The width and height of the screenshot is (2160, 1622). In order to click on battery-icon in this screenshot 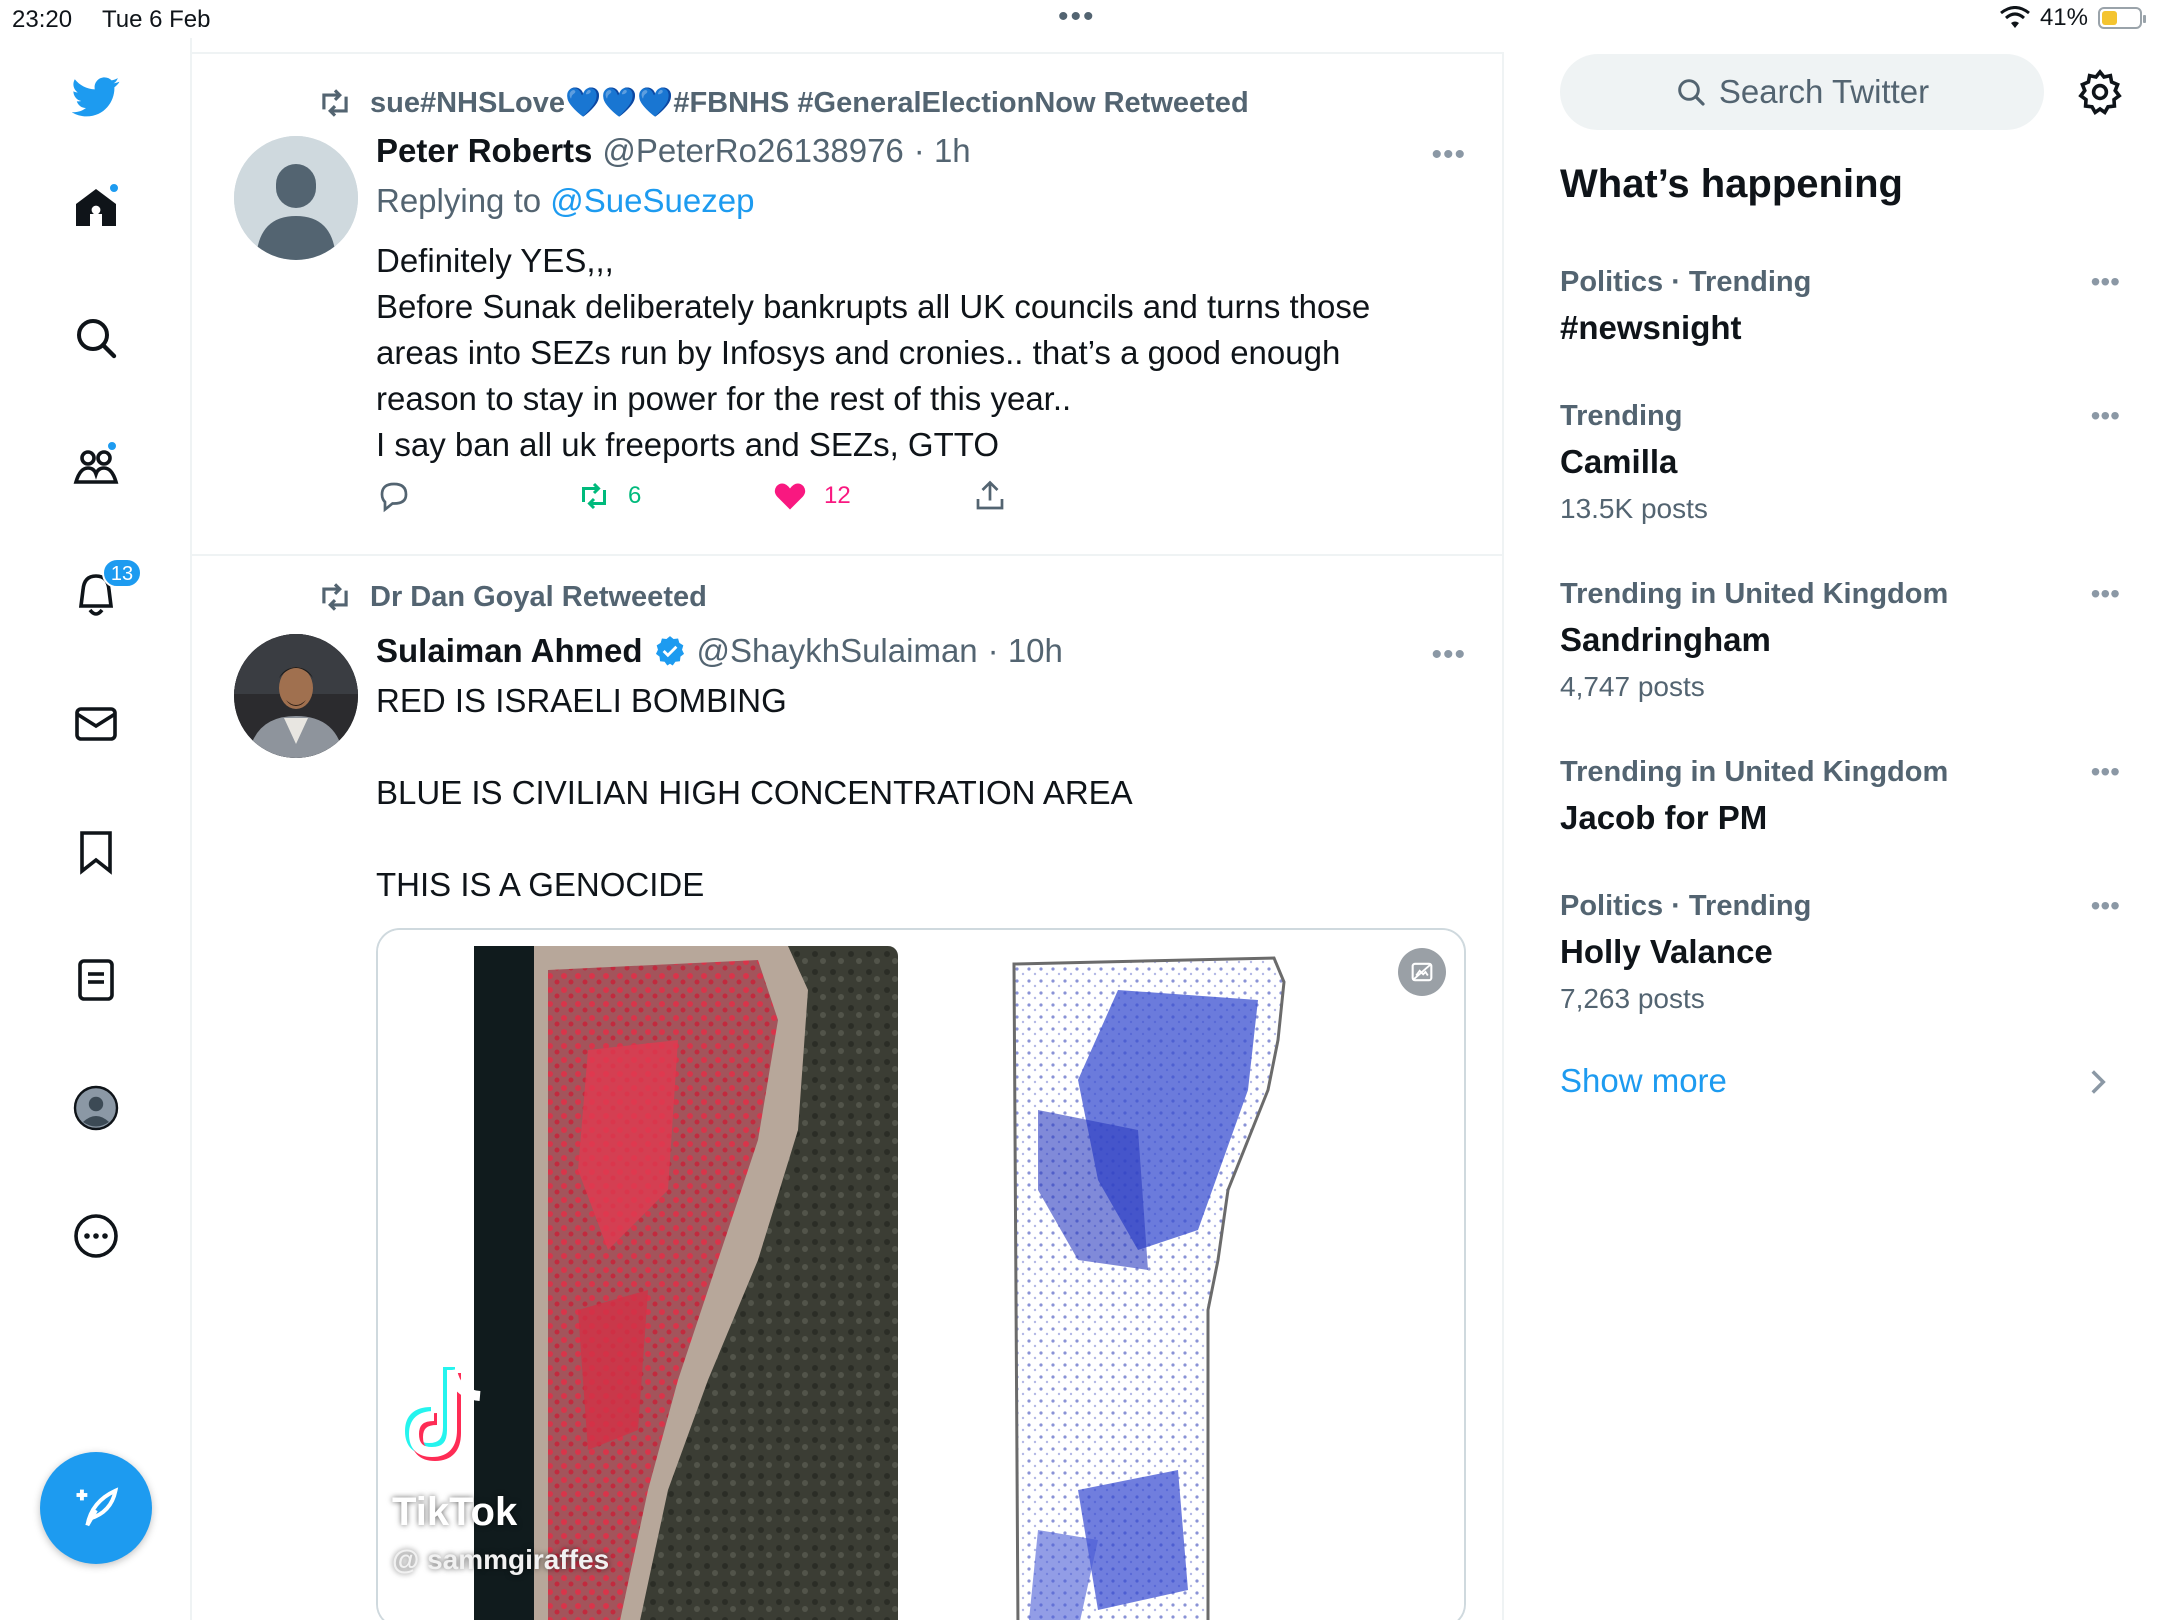, I will do `click(2122, 18)`.